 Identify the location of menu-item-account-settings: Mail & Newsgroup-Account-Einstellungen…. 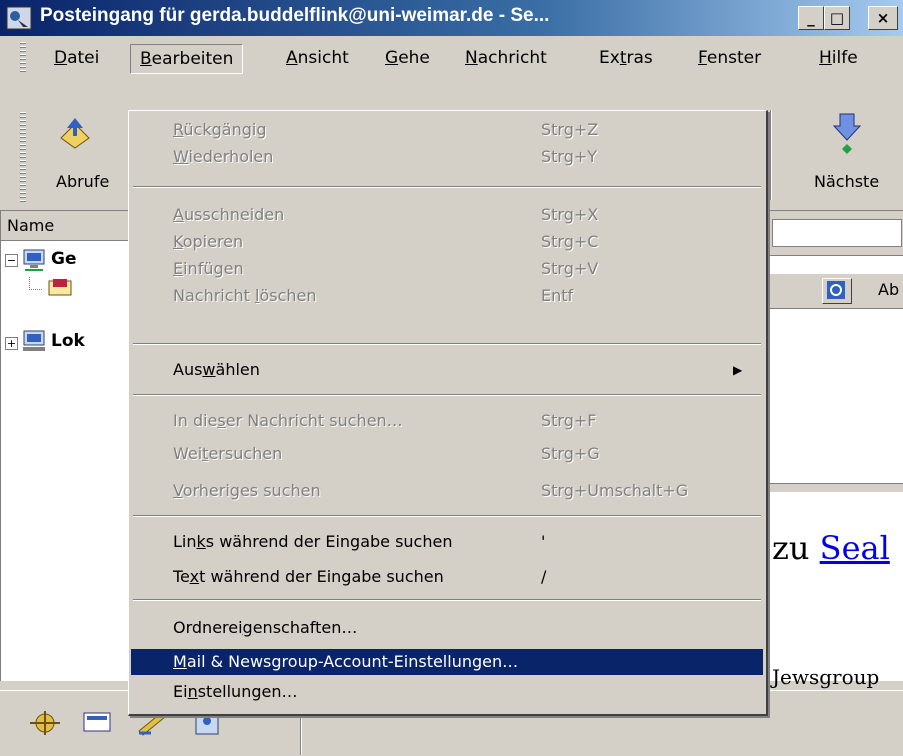
(447, 662).